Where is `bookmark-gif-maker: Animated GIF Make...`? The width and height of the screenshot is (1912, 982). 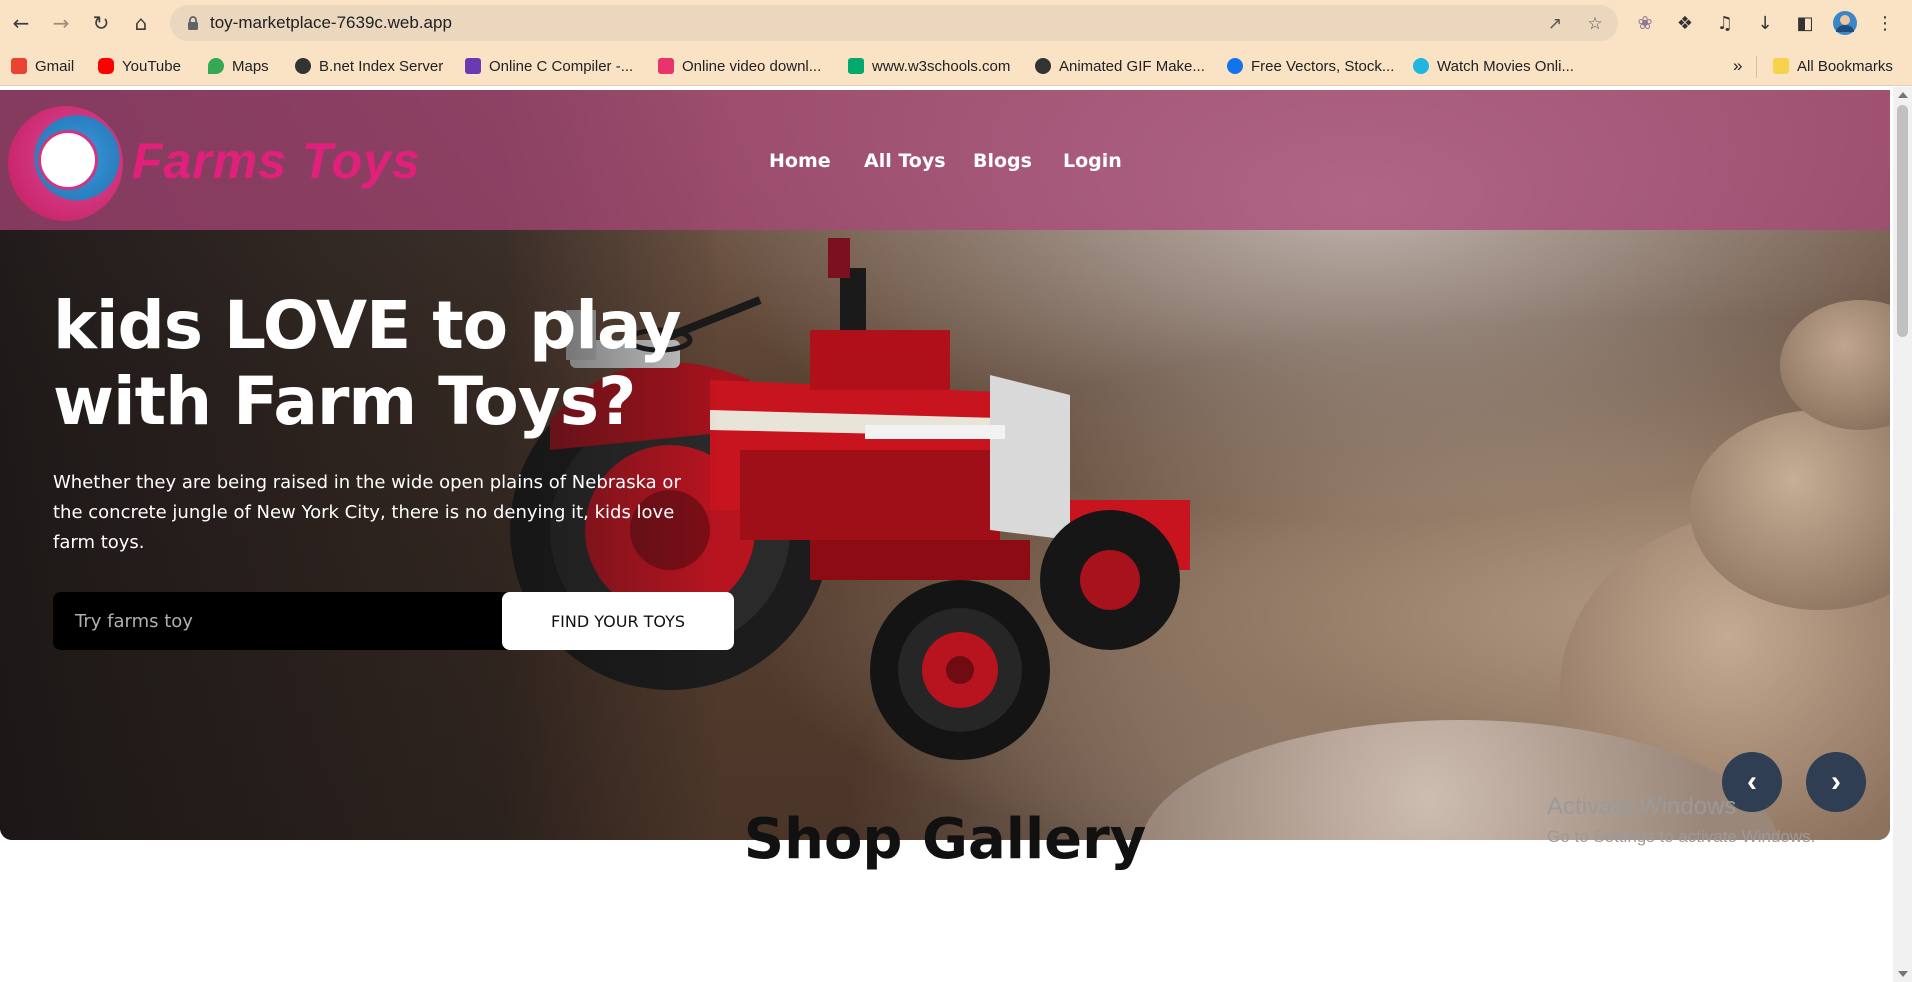
bookmark-gif-maker: Animated GIF Make... is located at coordinates (1120, 66).